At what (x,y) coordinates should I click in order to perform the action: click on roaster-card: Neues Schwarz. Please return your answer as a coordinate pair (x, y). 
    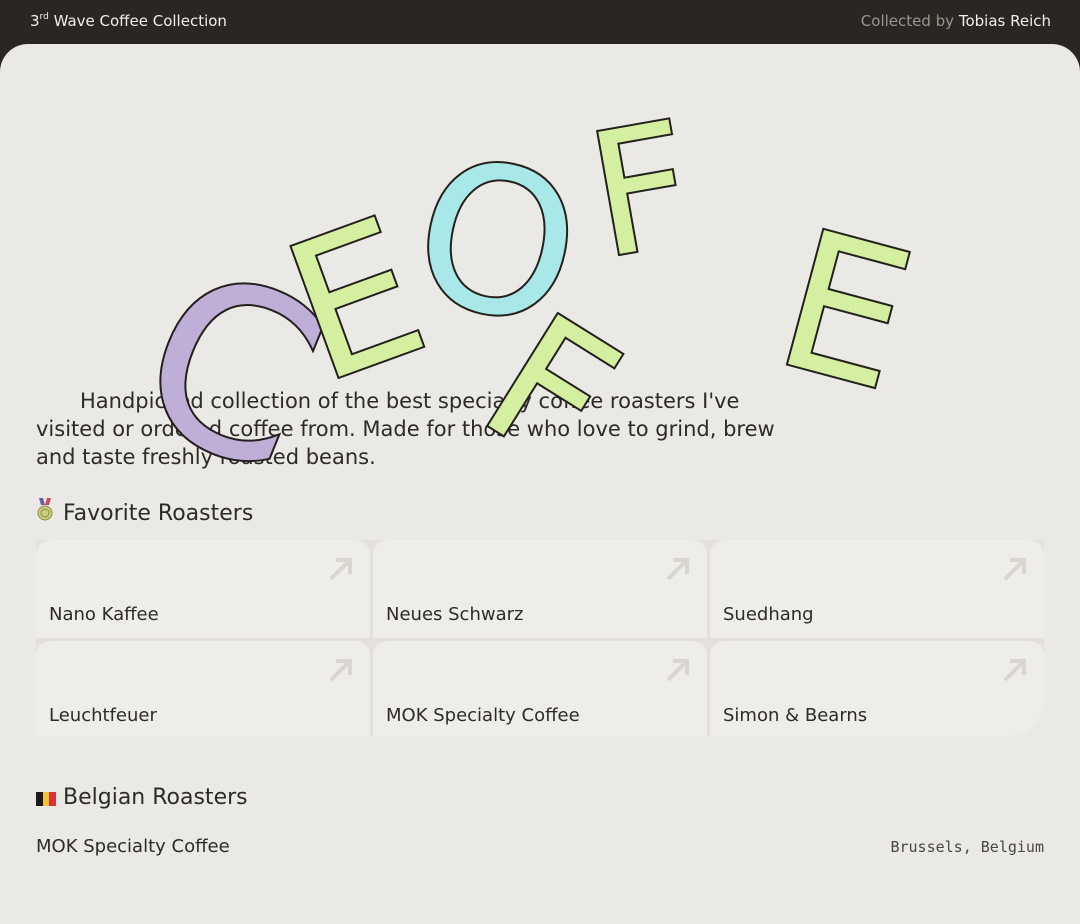
    Looking at the image, I should click on (540, 589).